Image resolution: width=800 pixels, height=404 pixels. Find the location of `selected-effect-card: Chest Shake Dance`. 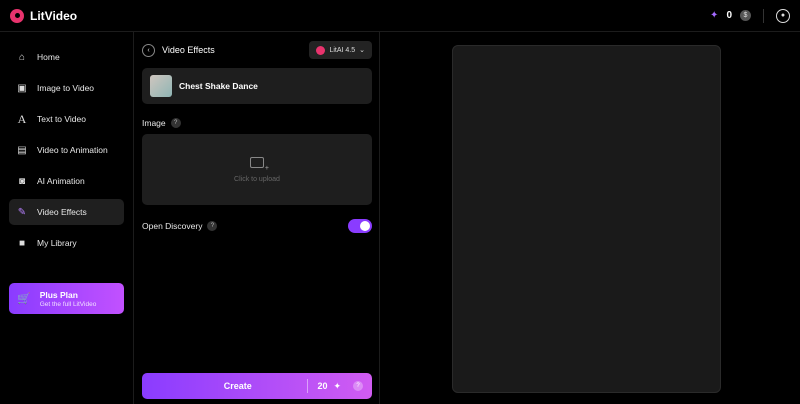

selected-effect-card: Chest Shake Dance is located at coordinates (257, 86).